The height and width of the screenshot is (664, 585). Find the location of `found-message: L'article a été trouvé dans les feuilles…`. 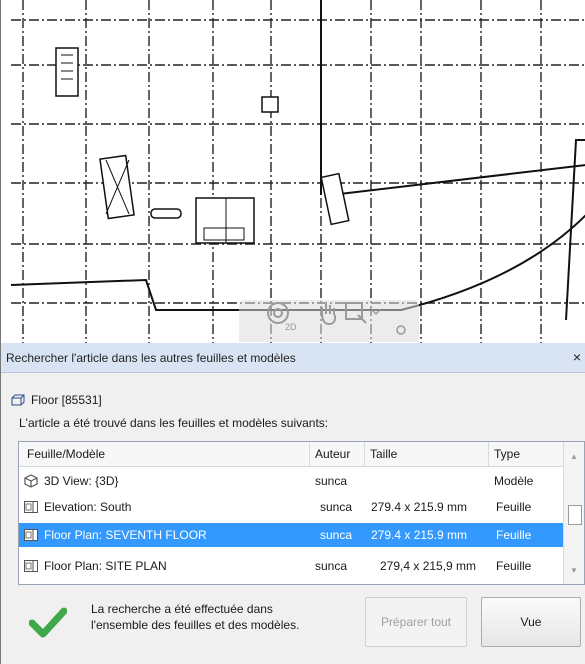

found-message: L'article a été trouvé dans les feuilles… is located at coordinates (174, 423).